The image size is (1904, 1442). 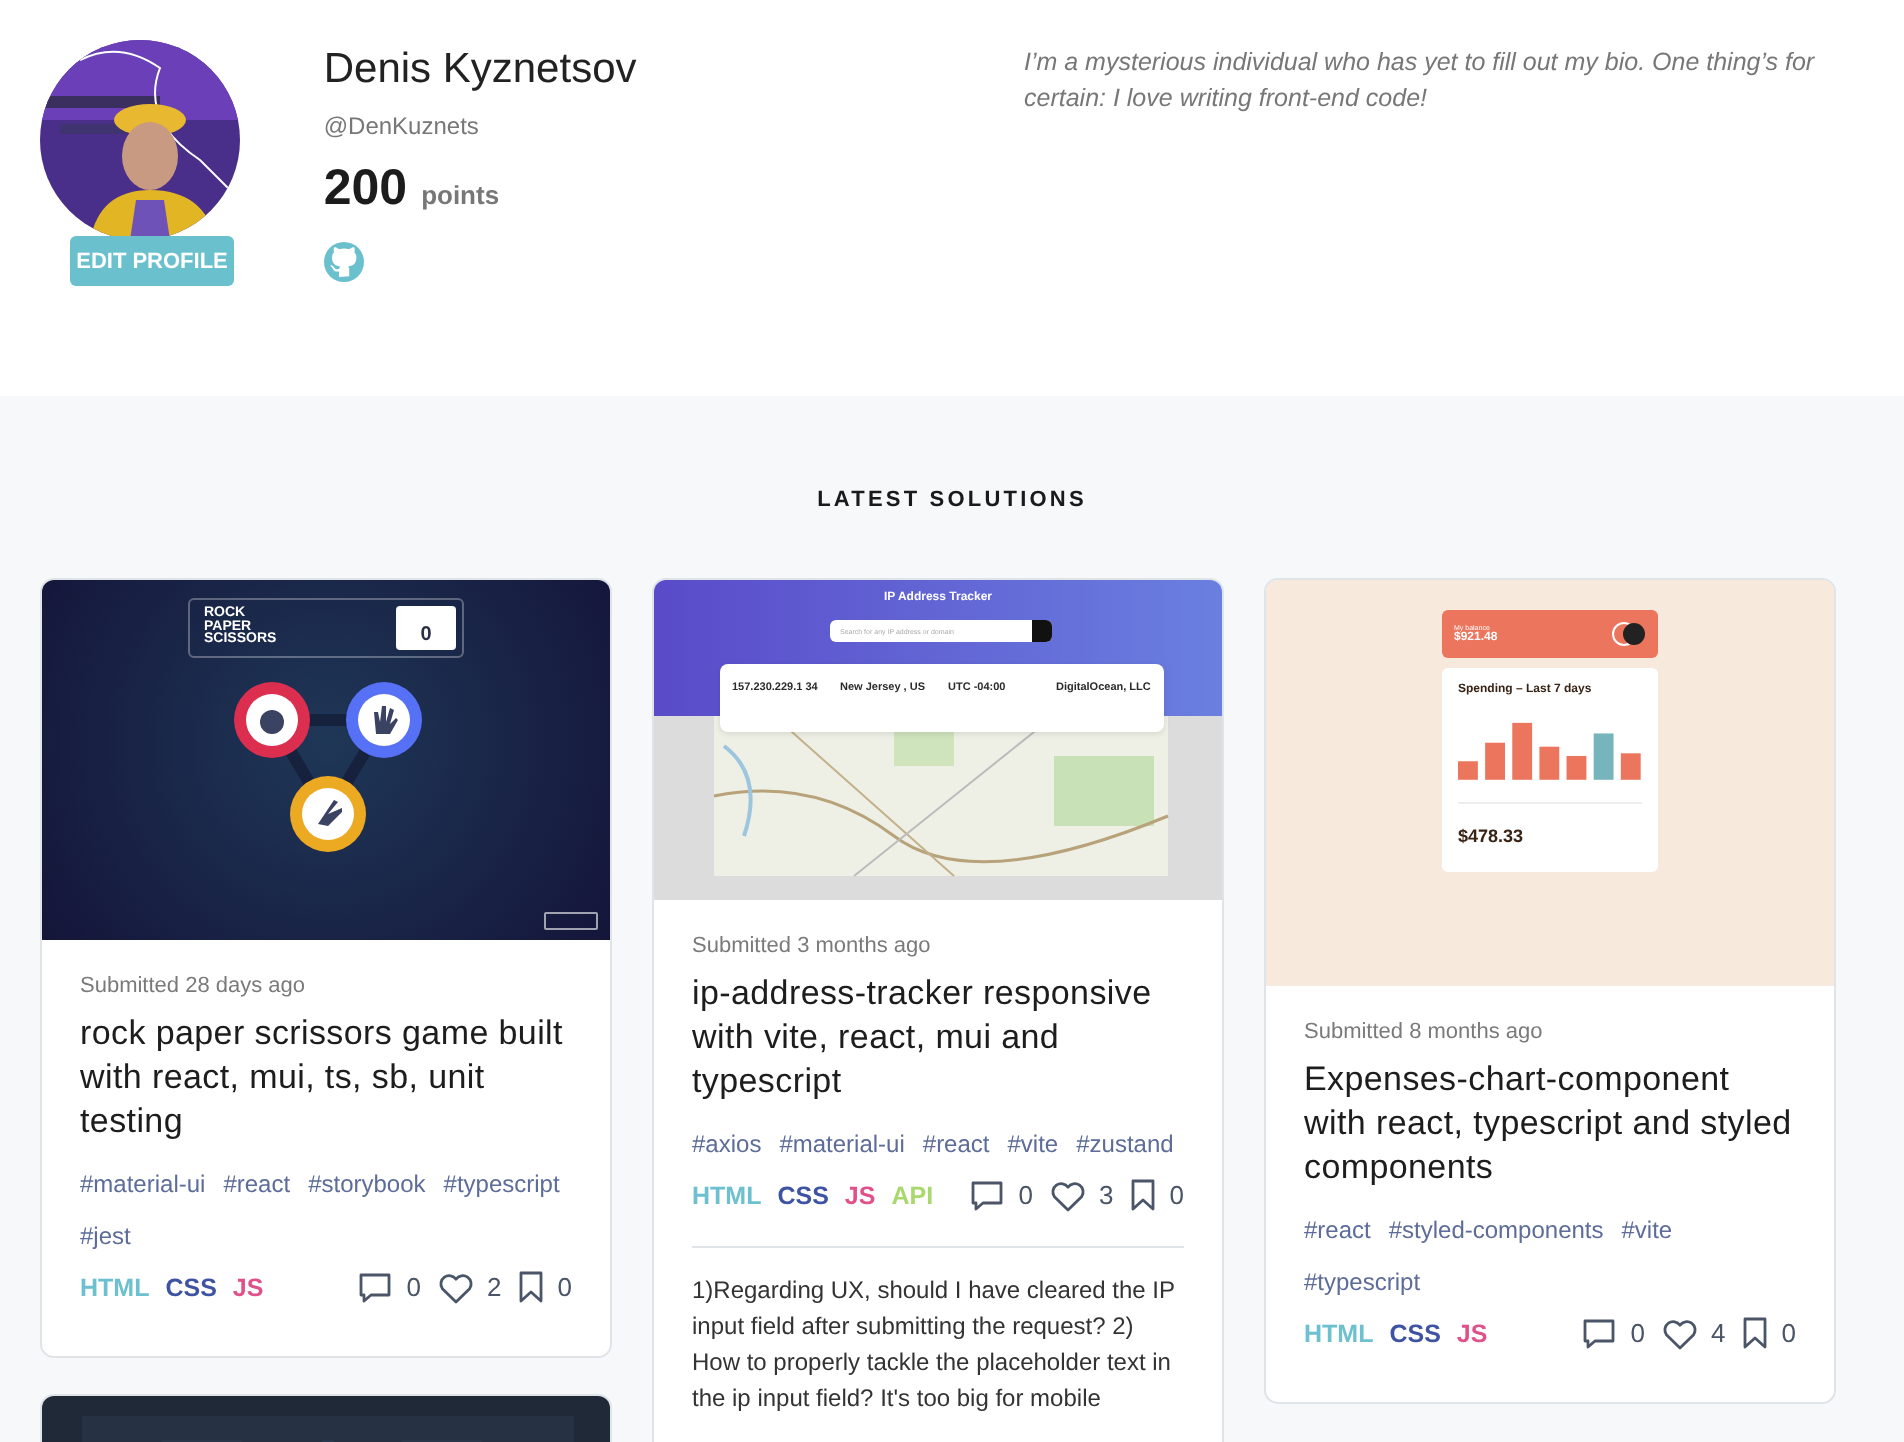 What do you see at coordinates (365, 189) in the screenshot?
I see `points-count: 200` at bounding box center [365, 189].